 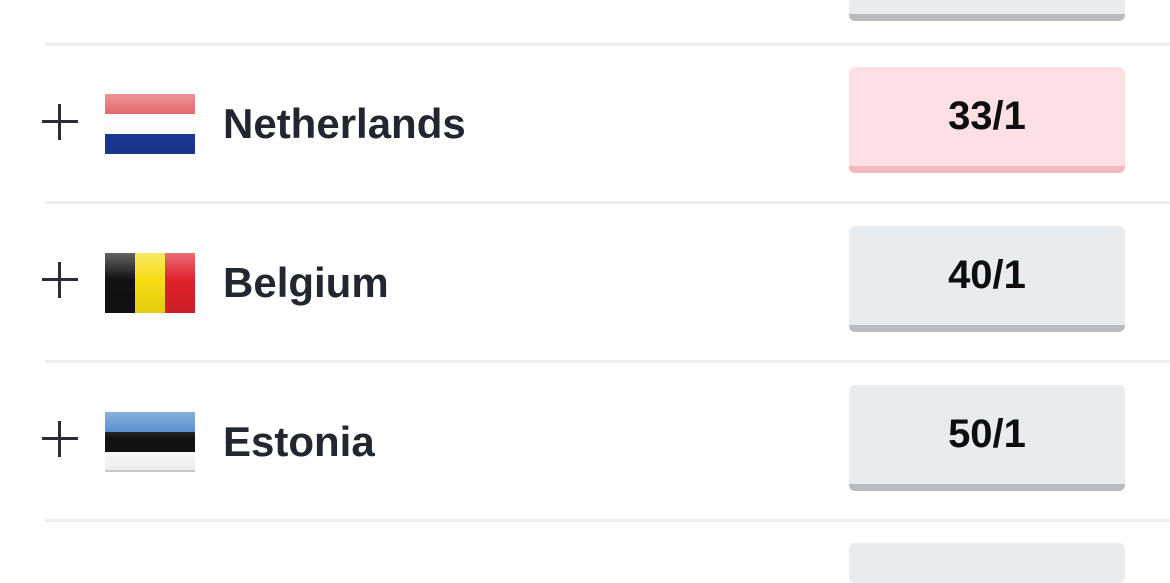 I want to click on odds-button: 50/1, so click(x=987, y=438).